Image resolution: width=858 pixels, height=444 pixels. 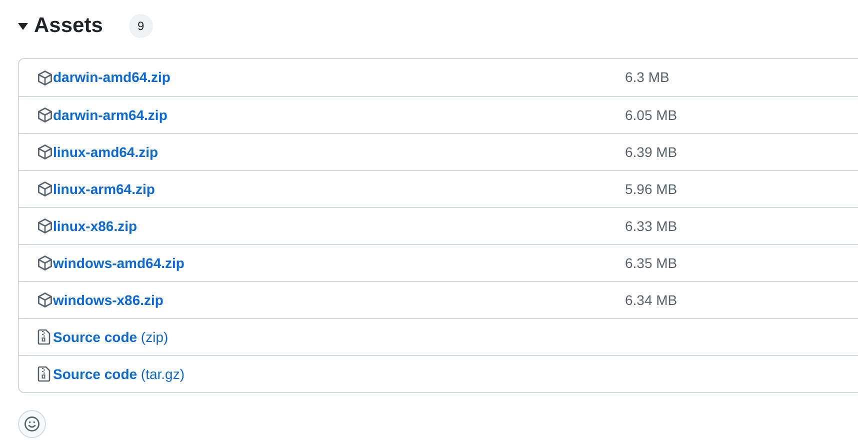 I want to click on file-size: 6.33 MB, so click(x=651, y=226).